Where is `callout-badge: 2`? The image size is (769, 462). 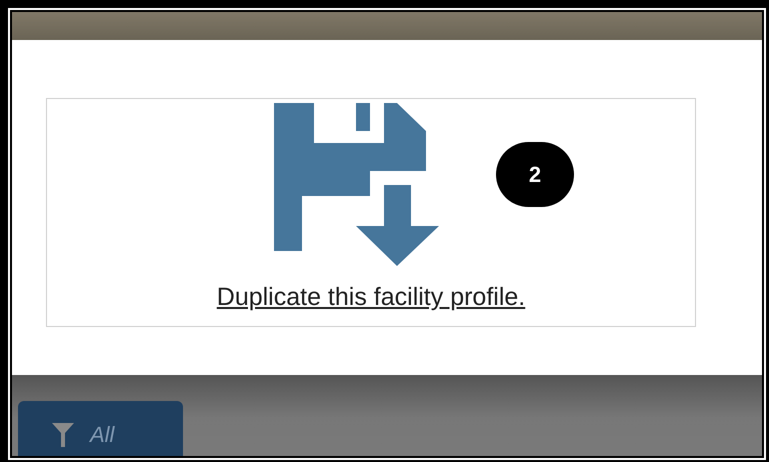 callout-badge: 2 is located at coordinates (535, 174).